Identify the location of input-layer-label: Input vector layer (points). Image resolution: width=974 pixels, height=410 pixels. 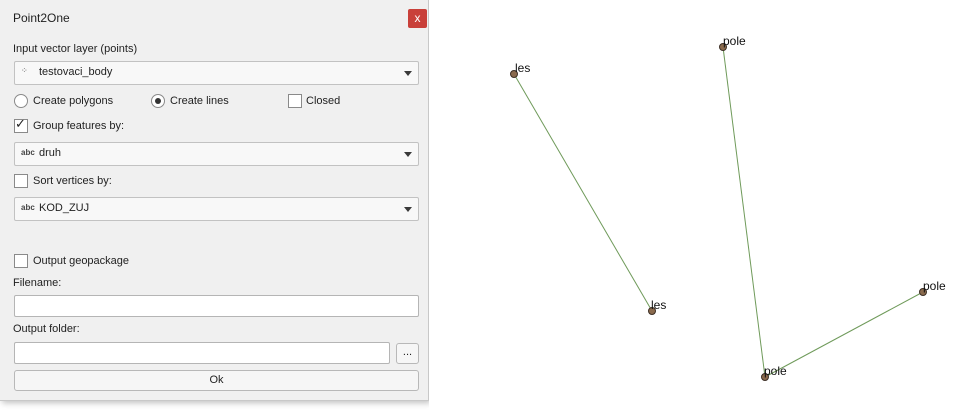
(75, 49).